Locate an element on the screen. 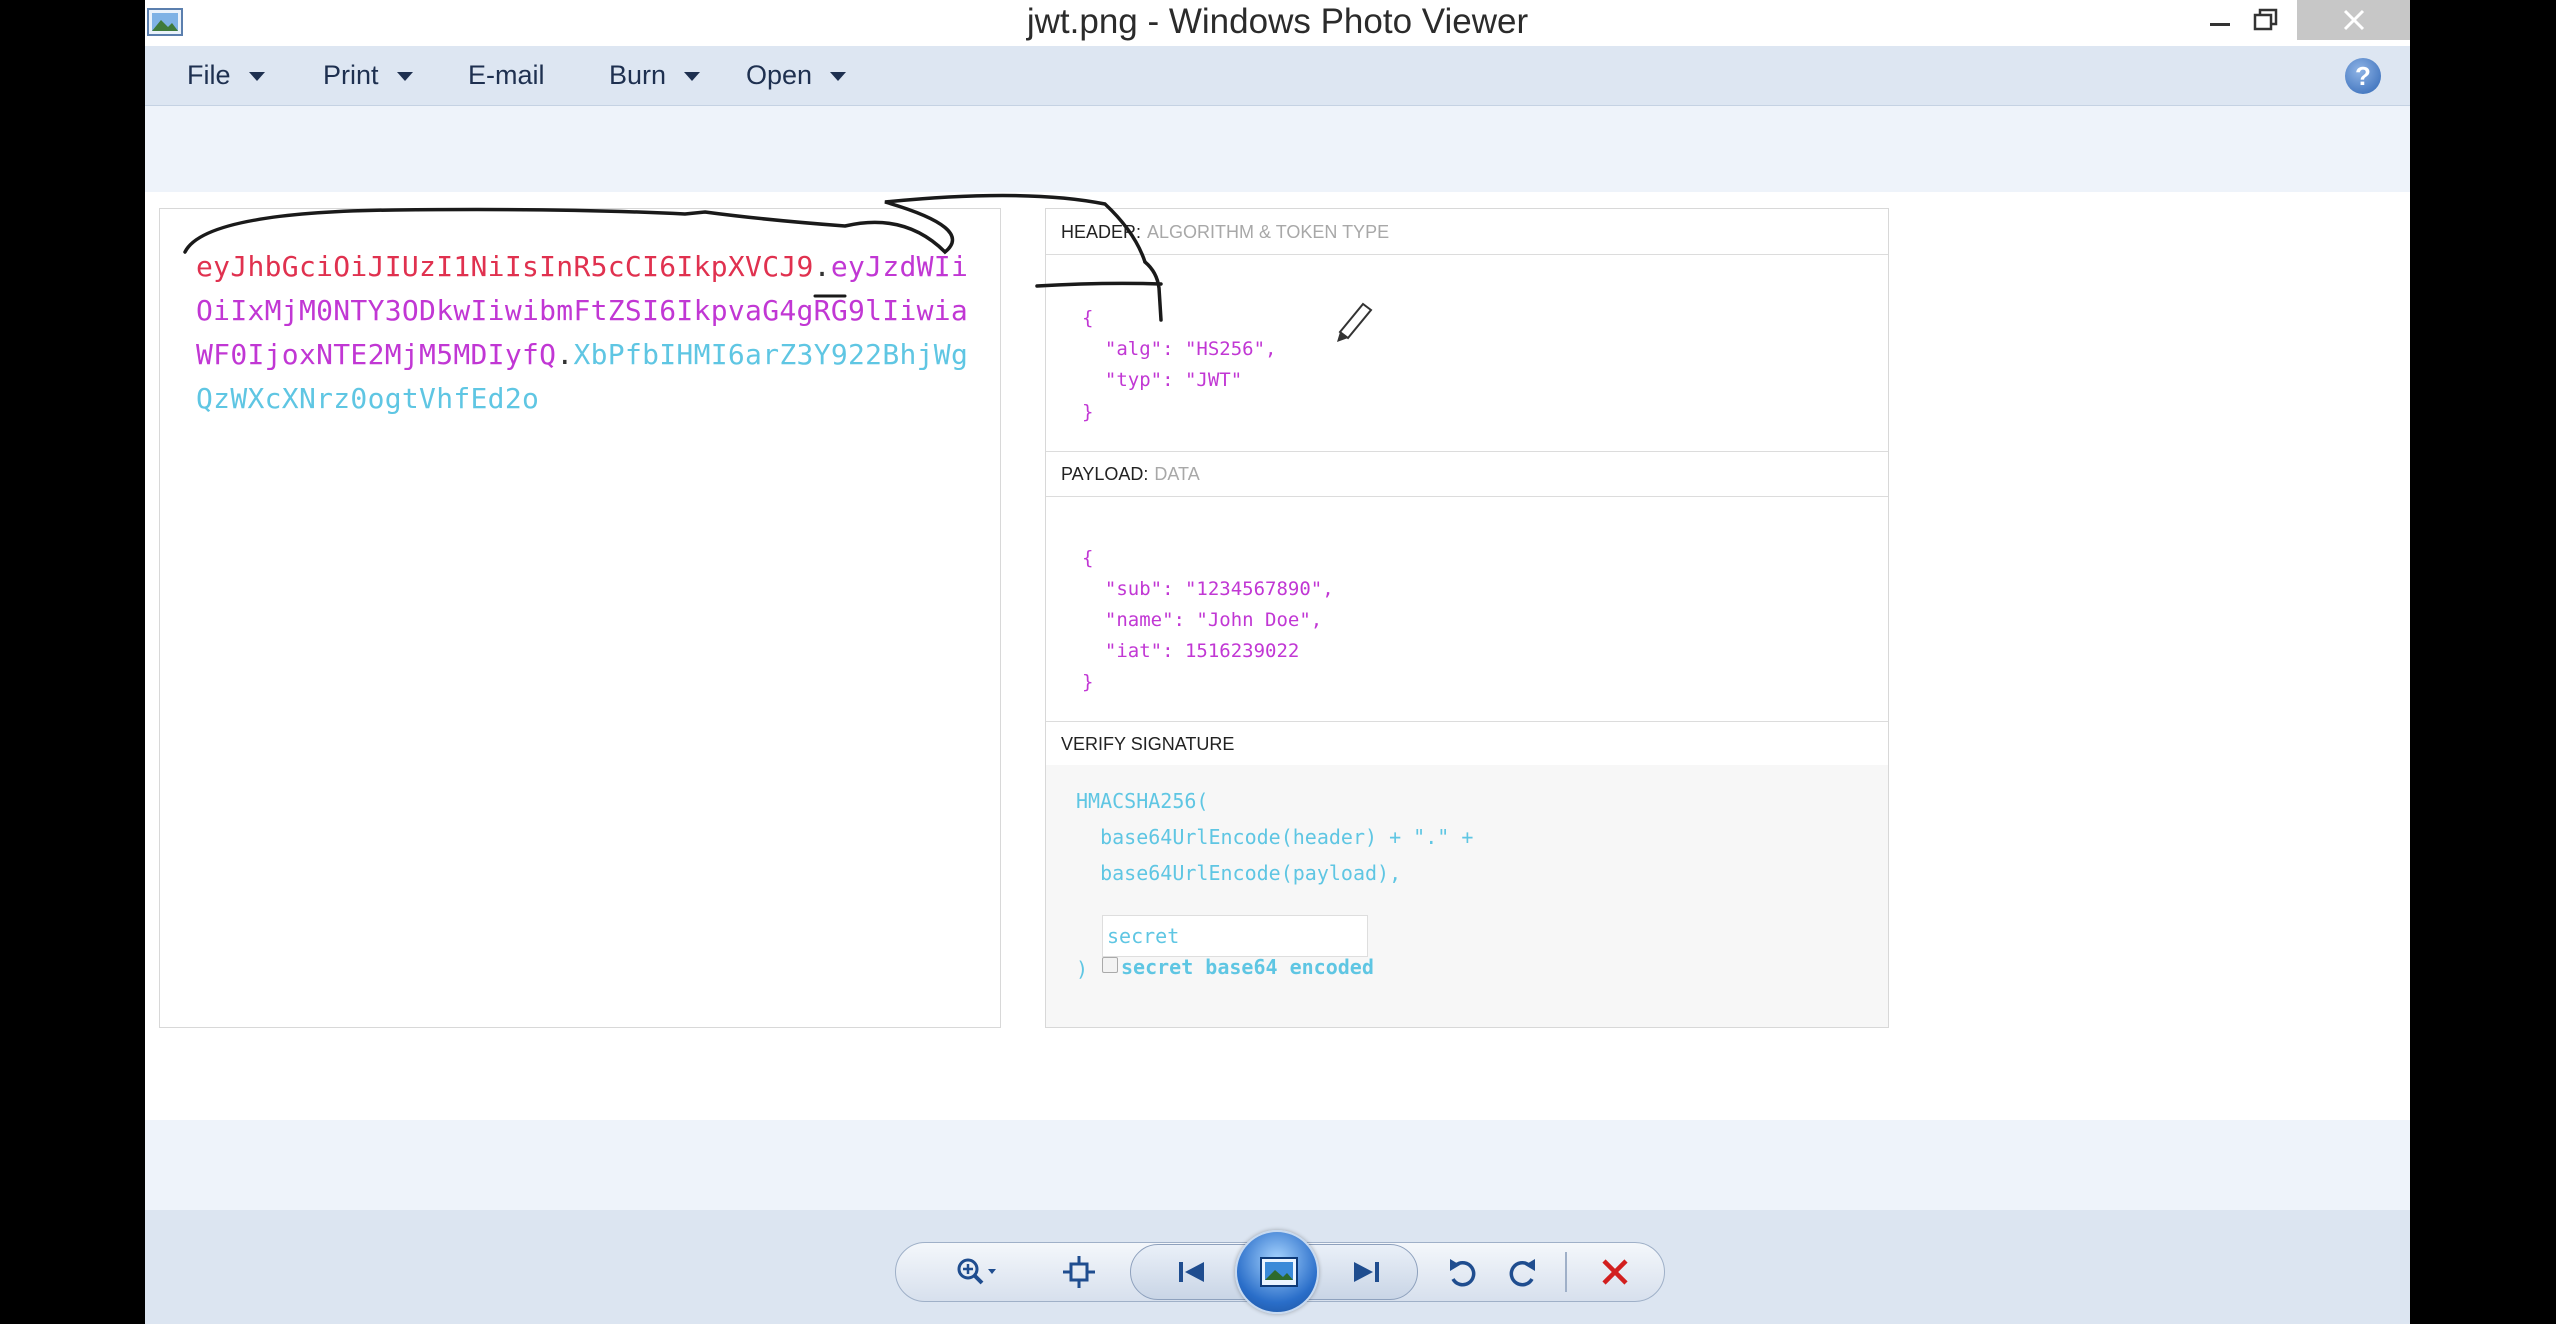 The height and width of the screenshot is (1324, 2556). close-icon is located at coordinates (2353, 20).